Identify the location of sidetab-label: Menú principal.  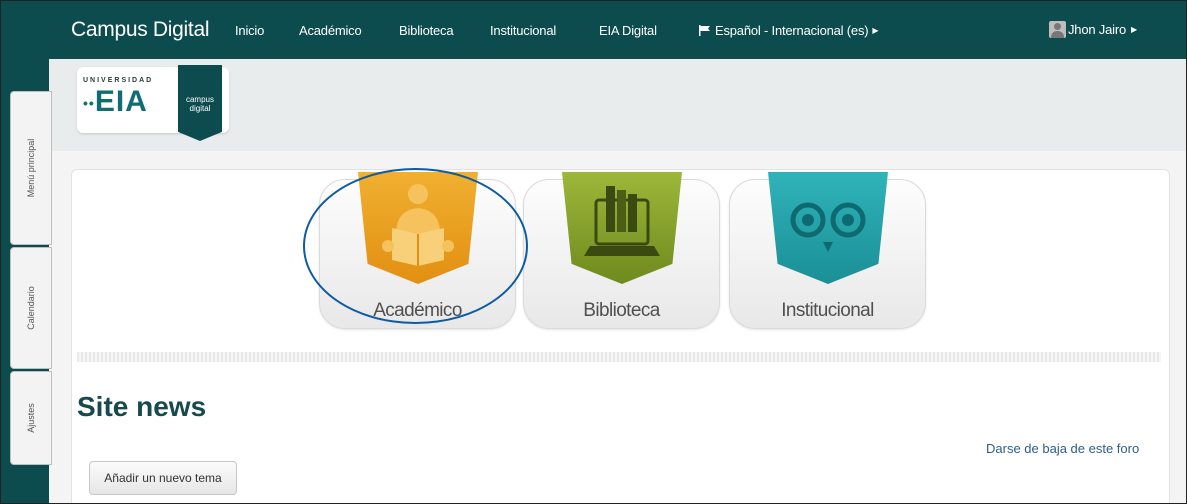
(31, 168).